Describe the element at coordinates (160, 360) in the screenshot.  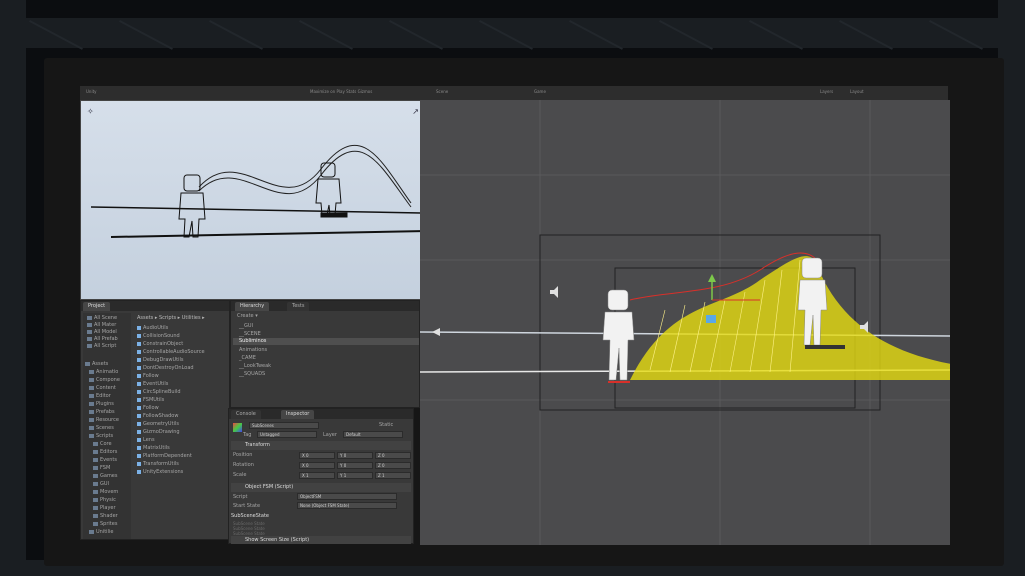
I see `asset-file: DebugDrawUtils` at that location.